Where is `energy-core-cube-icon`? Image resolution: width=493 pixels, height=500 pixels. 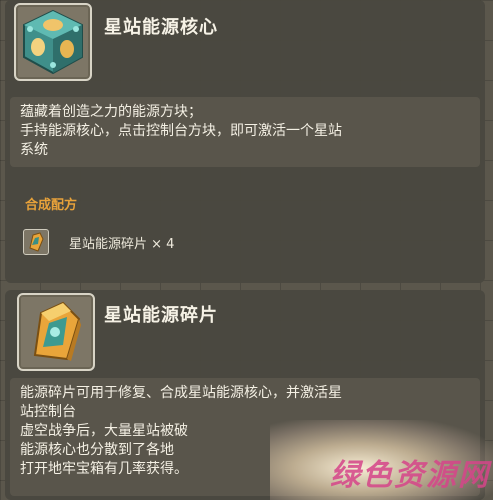
energy-core-cube-icon is located at coordinates (53, 42).